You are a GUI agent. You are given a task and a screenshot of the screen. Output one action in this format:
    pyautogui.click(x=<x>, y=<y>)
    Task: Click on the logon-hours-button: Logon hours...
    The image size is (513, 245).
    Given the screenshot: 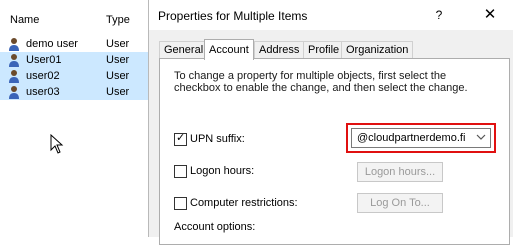 What is the action you would take?
    pyautogui.click(x=400, y=172)
    